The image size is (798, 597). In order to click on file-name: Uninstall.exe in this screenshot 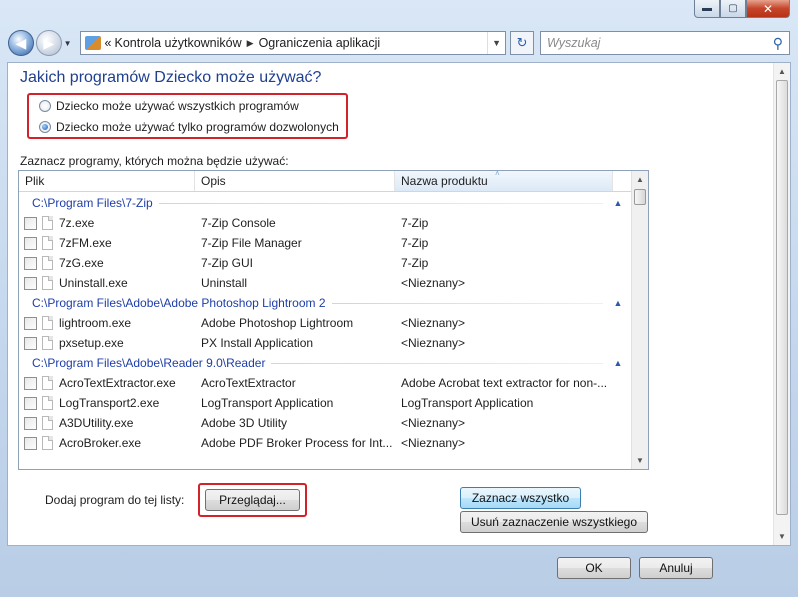, I will do `click(93, 283)`.